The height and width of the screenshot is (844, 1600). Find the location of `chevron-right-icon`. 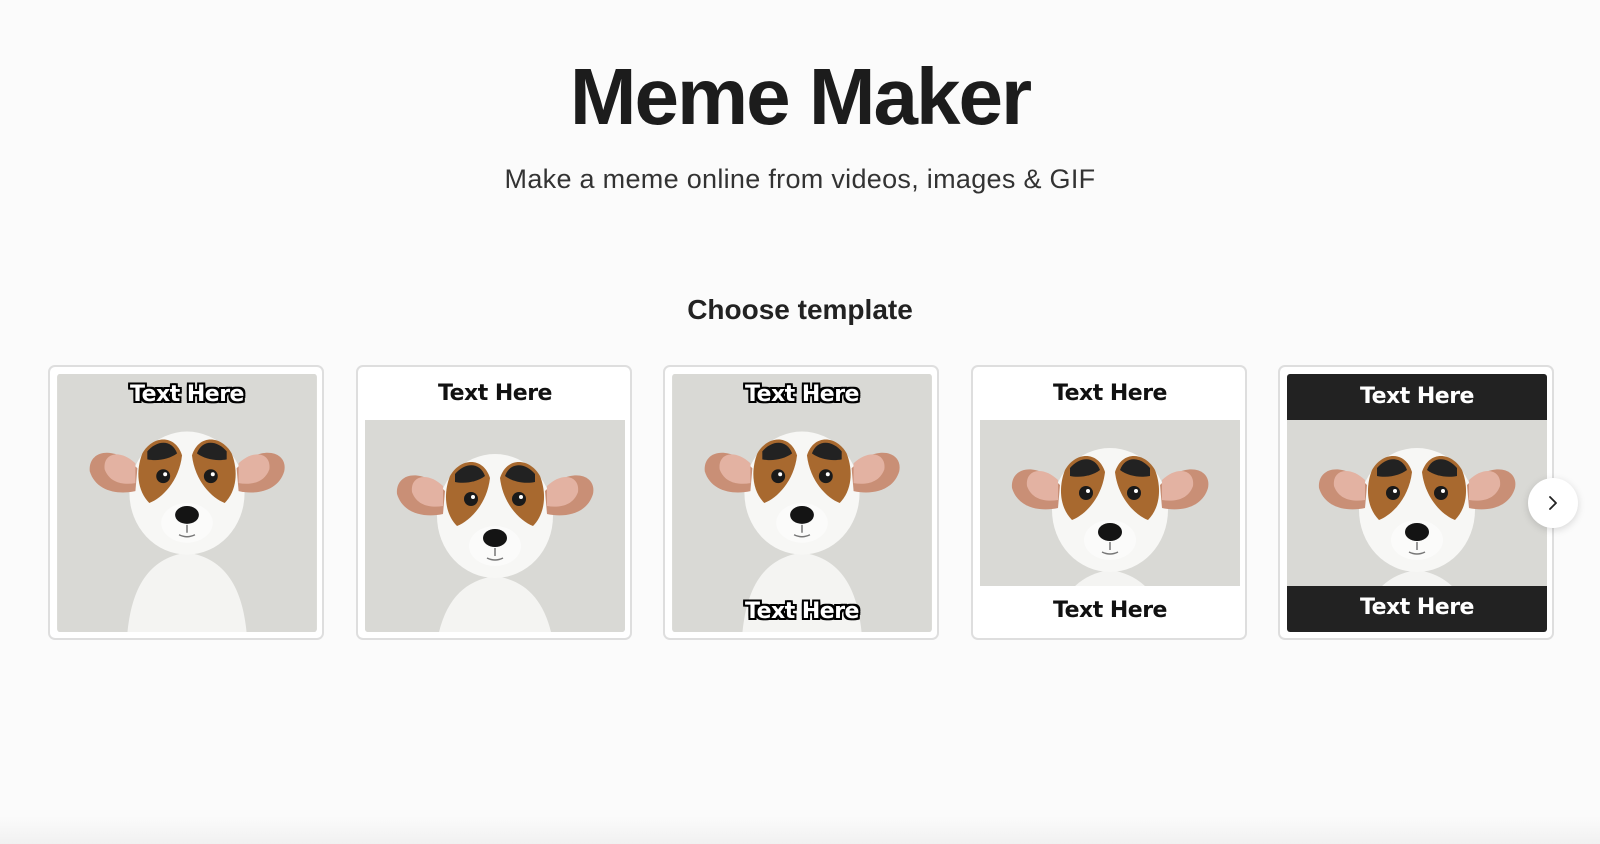

chevron-right-icon is located at coordinates (1553, 503).